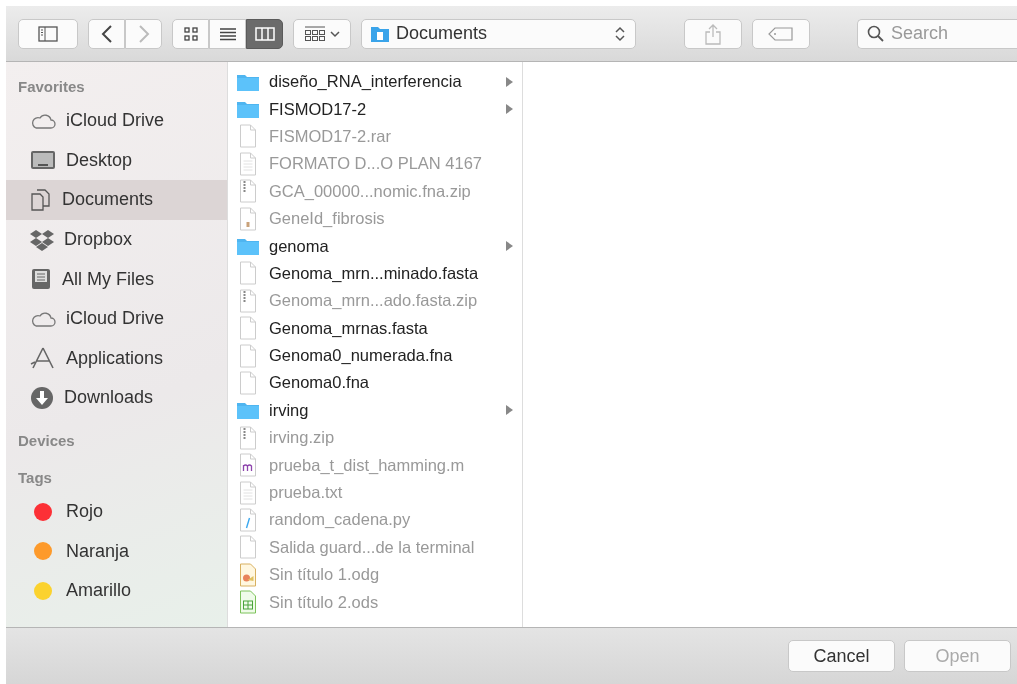 The height and width of the screenshot is (684, 1017). I want to click on documents-icon, so click(41, 200).